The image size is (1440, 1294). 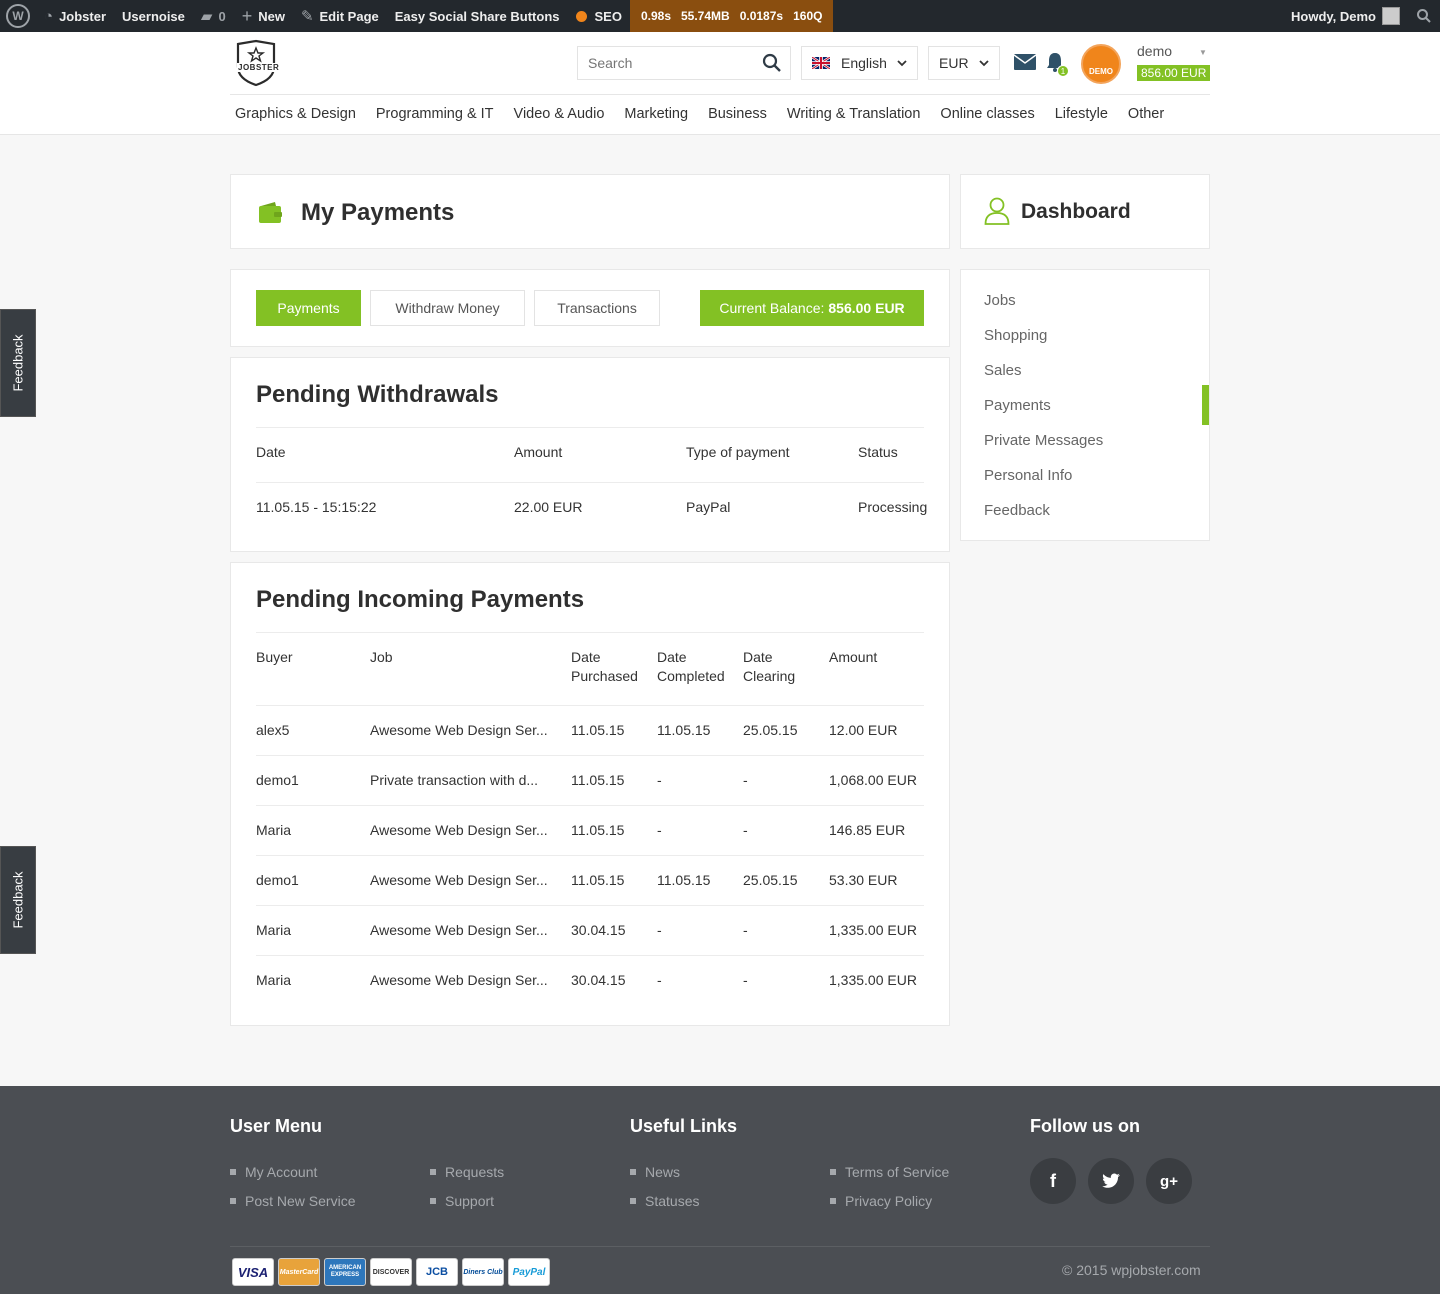 I want to click on seo-status-dot-icon, so click(x=581, y=16).